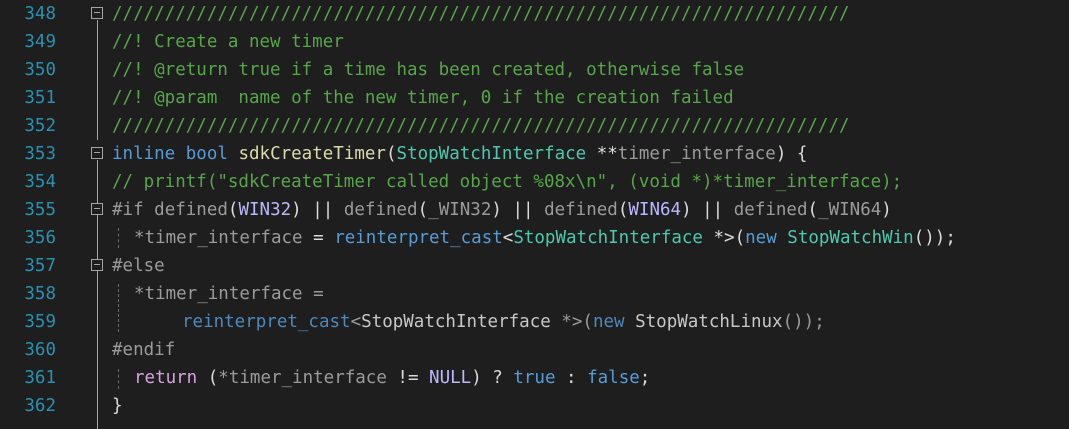 The image size is (1069, 429). What do you see at coordinates (709, 322) in the screenshot?
I see `type-name: StopWatchLinux` at bounding box center [709, 322].